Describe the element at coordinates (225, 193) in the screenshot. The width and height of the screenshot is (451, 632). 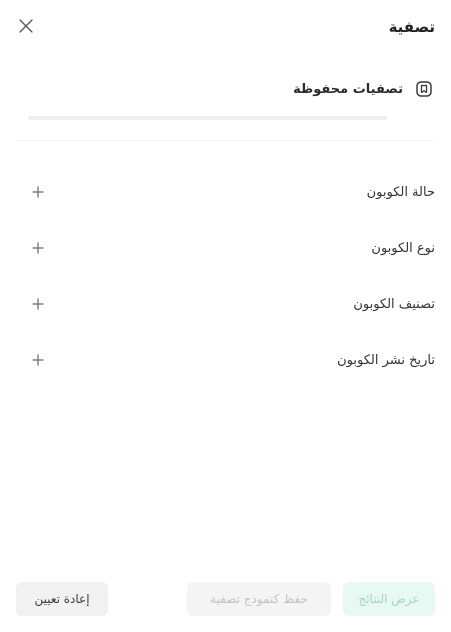
I see `filter-coupon-status: حالة الكوبون` at that location.